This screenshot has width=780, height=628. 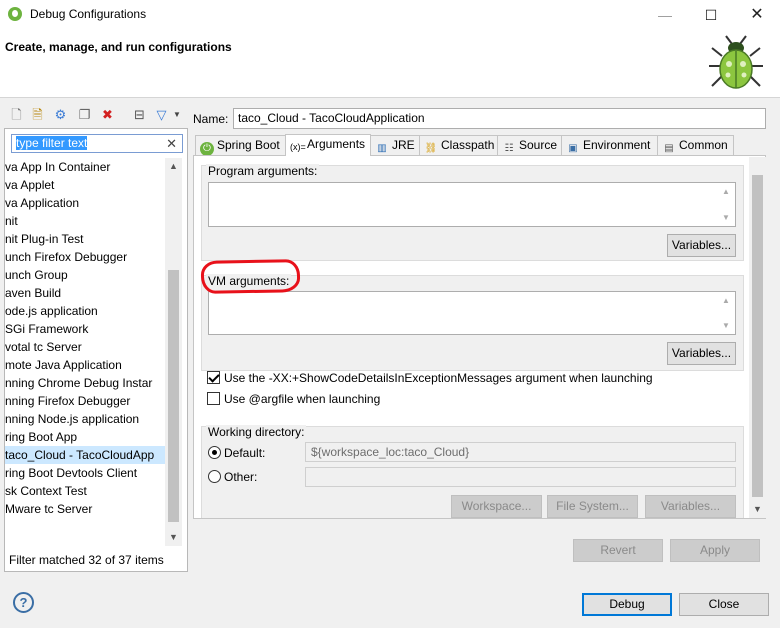 I want to click on launch-config-toolbar: 🗋 🗎 ⚙ ❐ ✖ ⊟ ▽ ▼, so click(x=96, y=115).